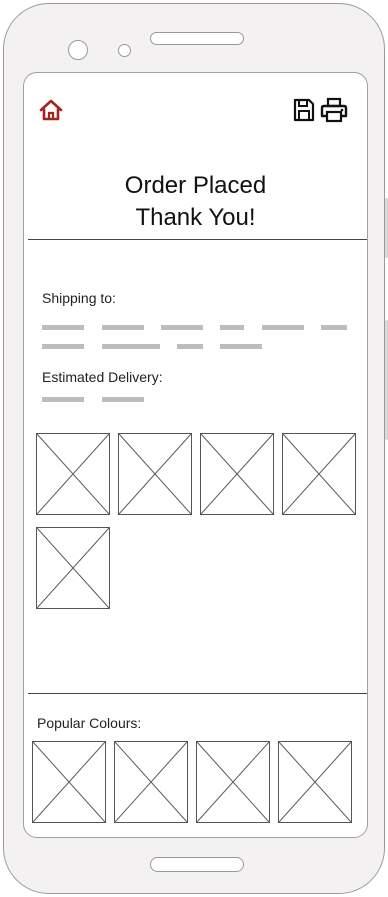 The image size is (388, 897). Describe the element at coordinates (197, 693) in the screenshot. I see `section-divider` at that location.